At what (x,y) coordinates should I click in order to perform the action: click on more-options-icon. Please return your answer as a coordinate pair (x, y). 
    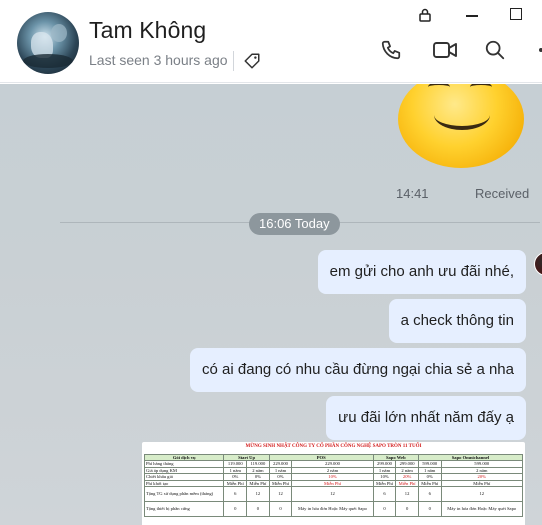
    Looking at the image, I should click on (537, 50).